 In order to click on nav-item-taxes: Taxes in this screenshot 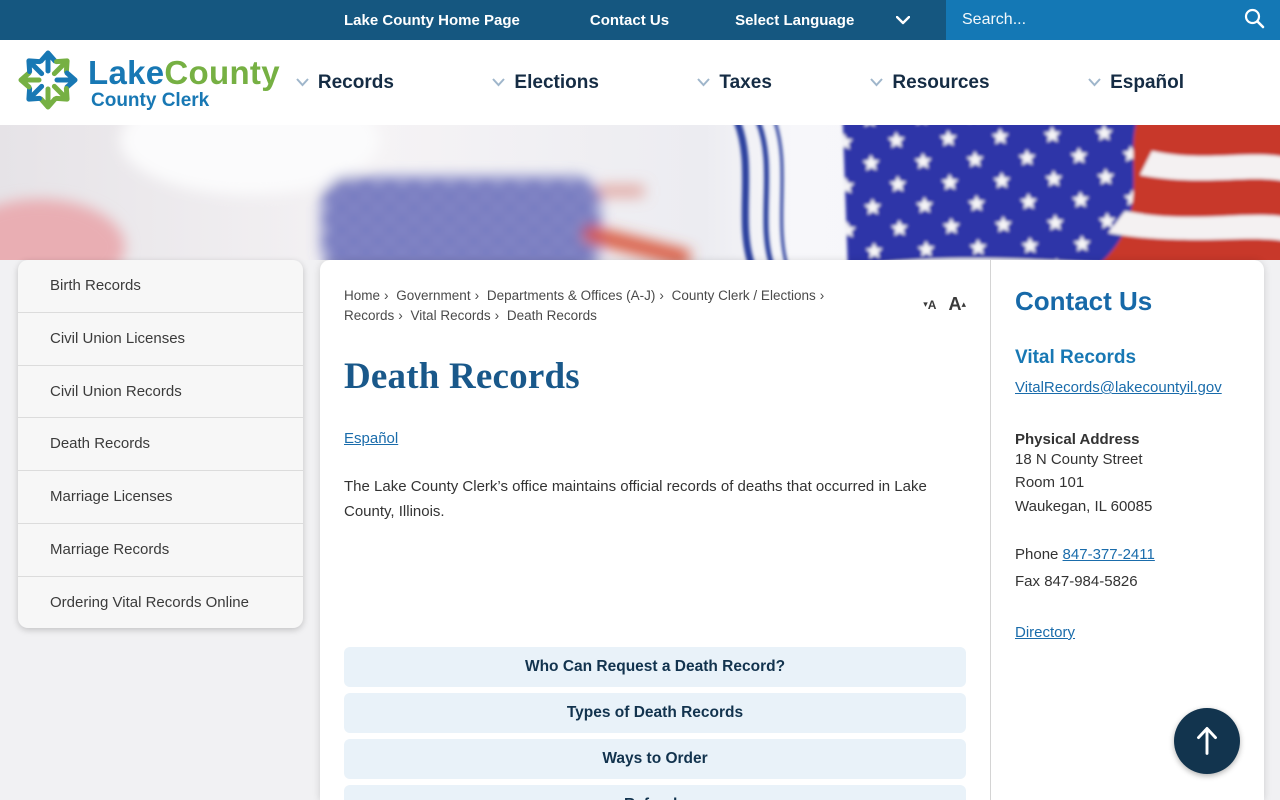, I will do `click(734, 83)`.